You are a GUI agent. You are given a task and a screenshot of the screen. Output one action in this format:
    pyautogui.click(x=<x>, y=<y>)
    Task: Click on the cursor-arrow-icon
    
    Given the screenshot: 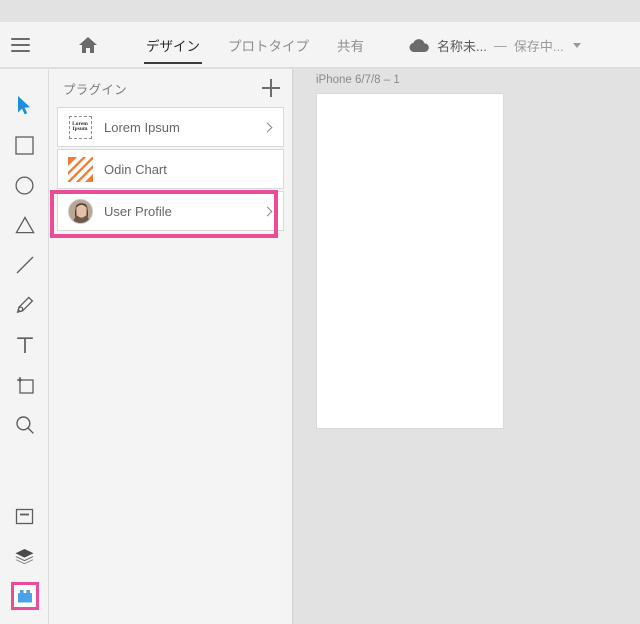 What is the action you would take?
    pyautogui.click(x=24, y=104)
    